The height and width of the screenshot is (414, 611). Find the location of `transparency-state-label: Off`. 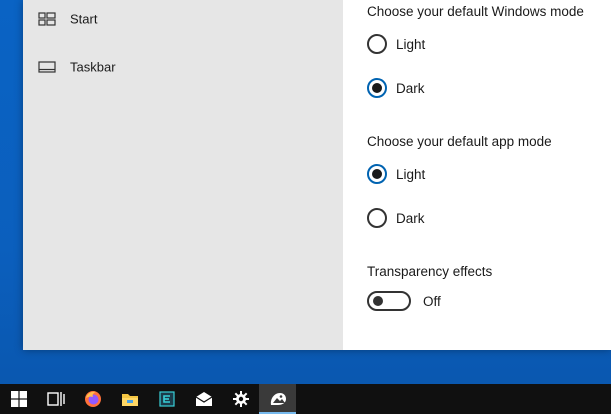

transparency-state-label: Off is located at coordinates (432, 301).